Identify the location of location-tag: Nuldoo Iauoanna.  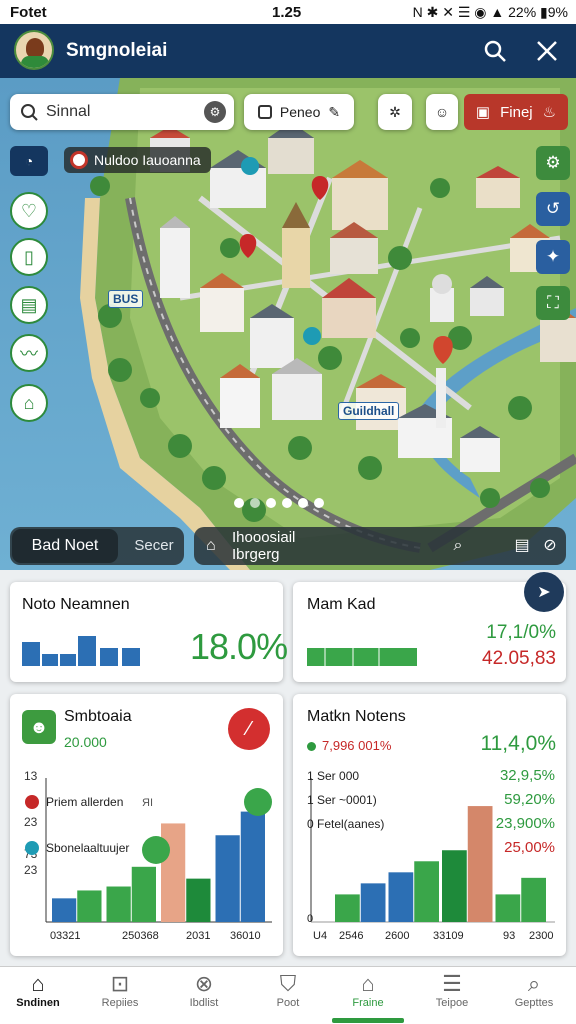
(137, 160).